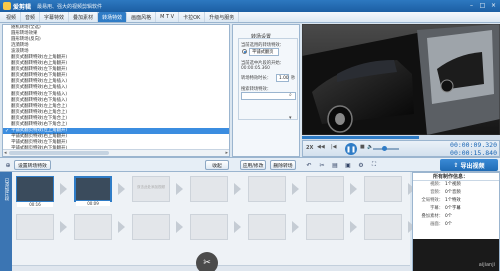  I want to click on search-effect-input, so click(268, 96).